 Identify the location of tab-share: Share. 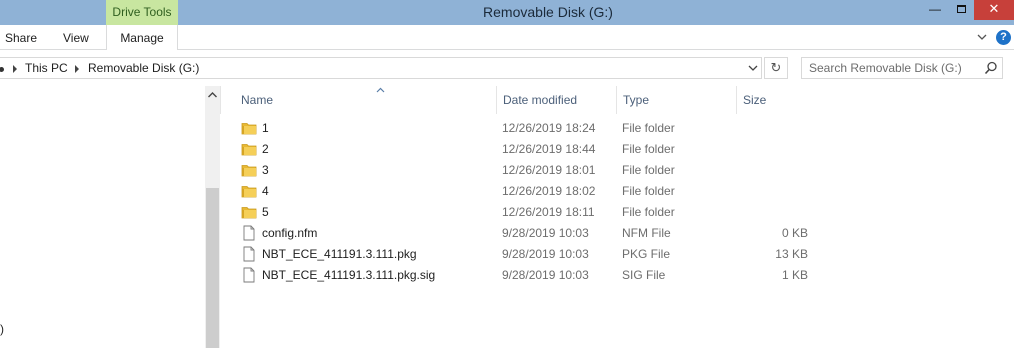
(21, 37).